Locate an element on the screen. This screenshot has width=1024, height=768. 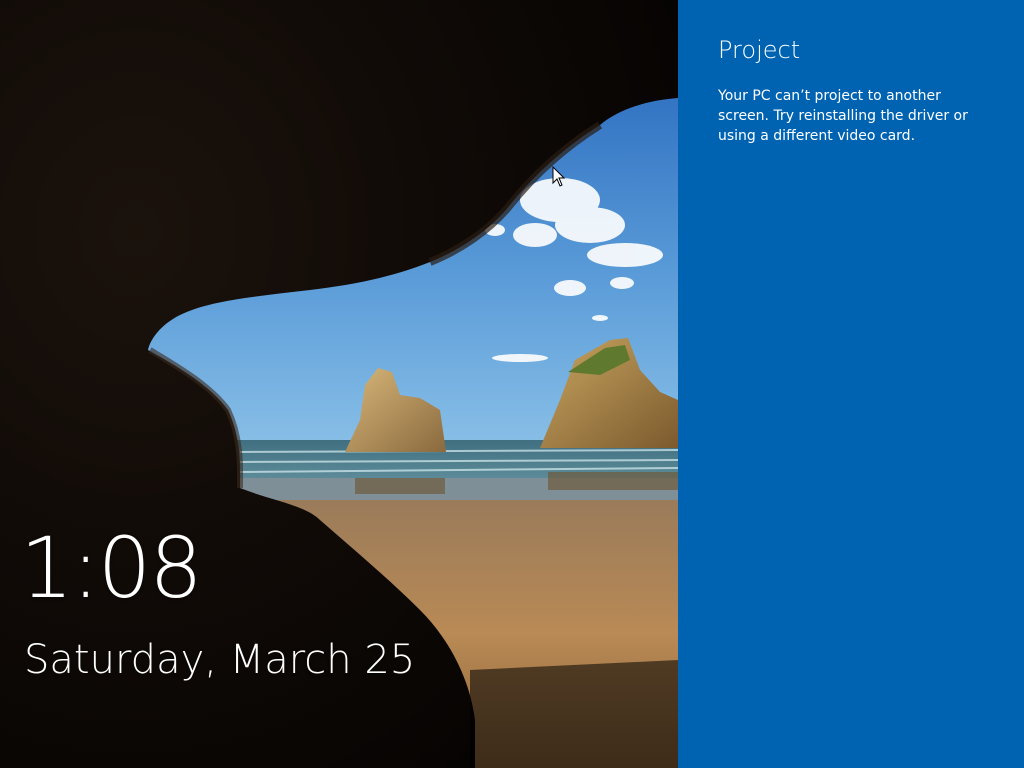
lock-screen-date: Saturday, March 25 is located at coordinates (220, 660).